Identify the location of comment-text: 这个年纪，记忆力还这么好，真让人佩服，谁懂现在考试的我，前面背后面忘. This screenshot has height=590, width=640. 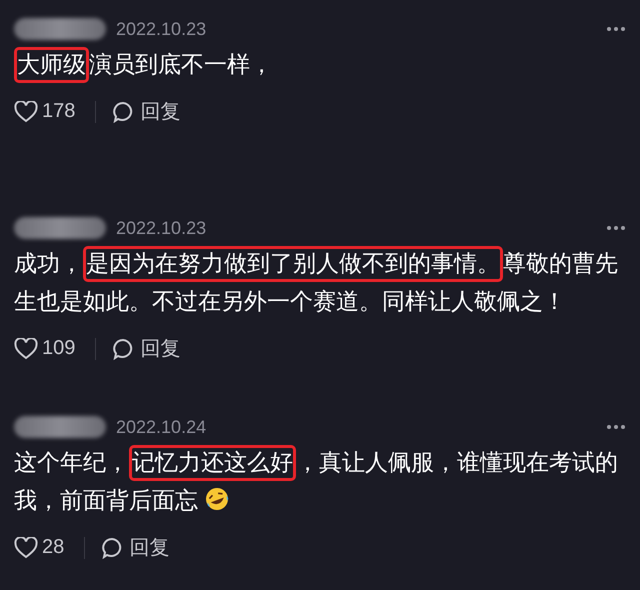
(317, 482).